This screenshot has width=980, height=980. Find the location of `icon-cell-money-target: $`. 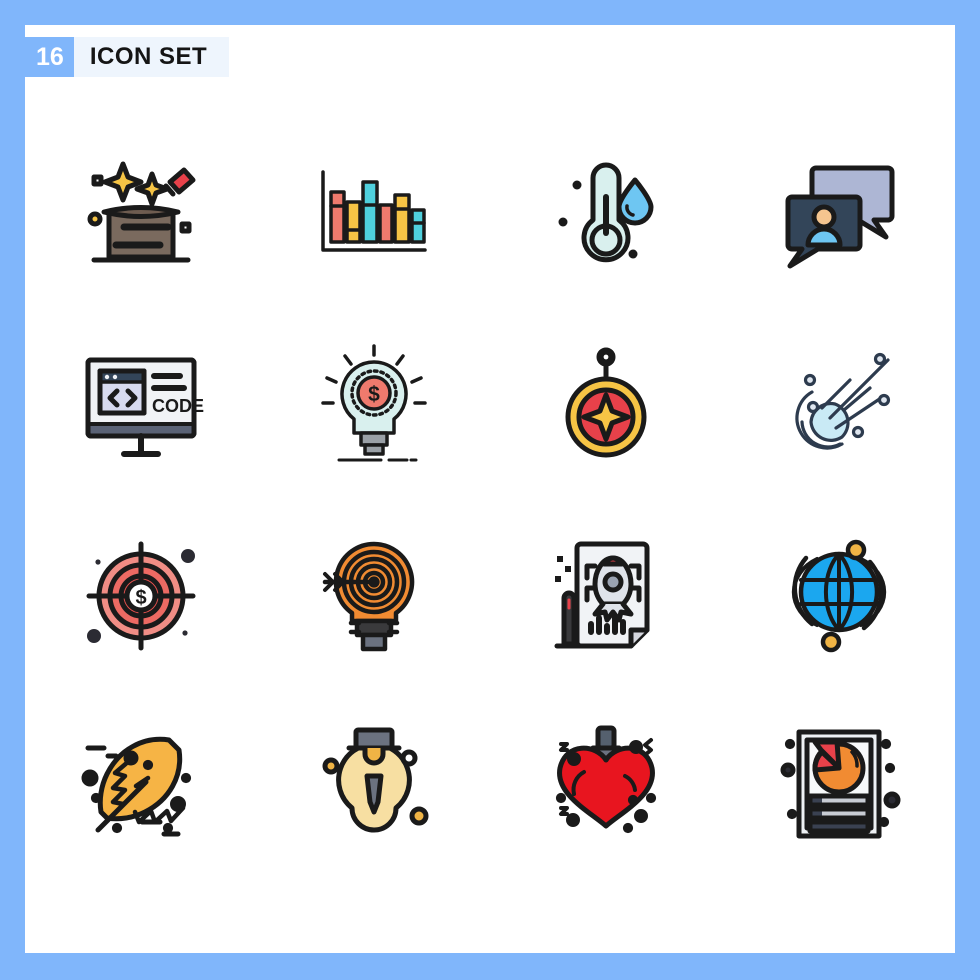

icon-cell-money-target: $ is located at coordinates (141, 595).